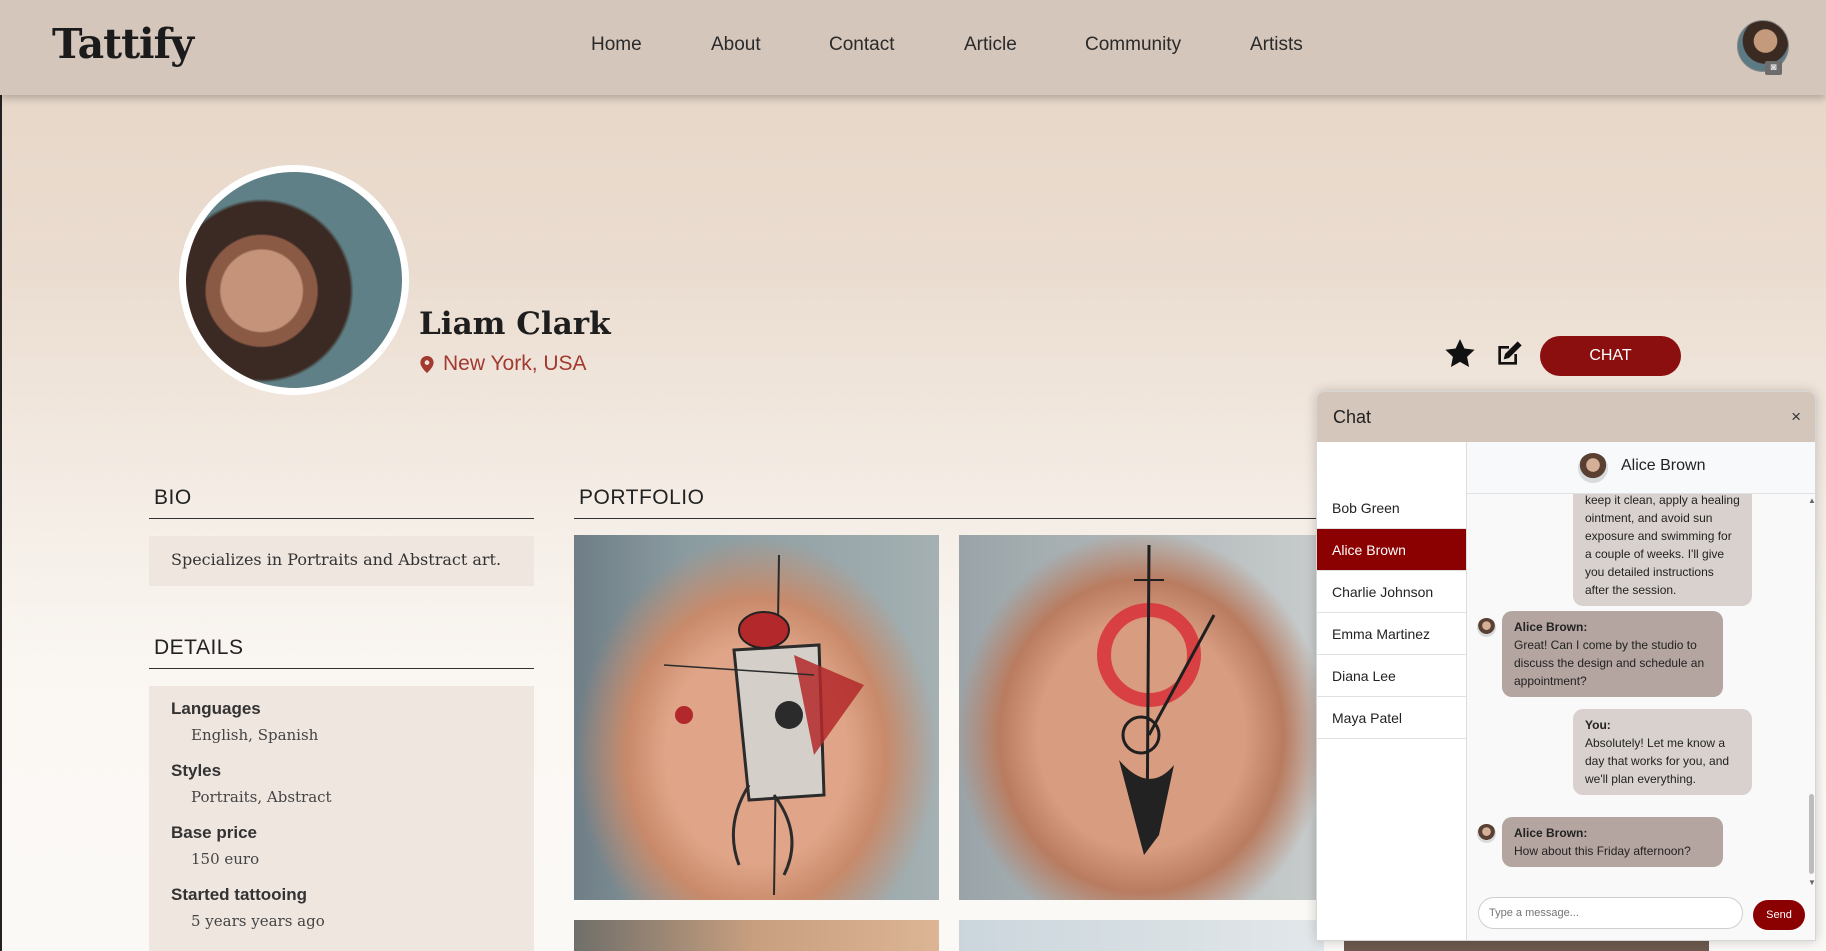  Describe the element at coordinates (1796, 417) in the screenshot. I see `close-icon: ×` at that location.